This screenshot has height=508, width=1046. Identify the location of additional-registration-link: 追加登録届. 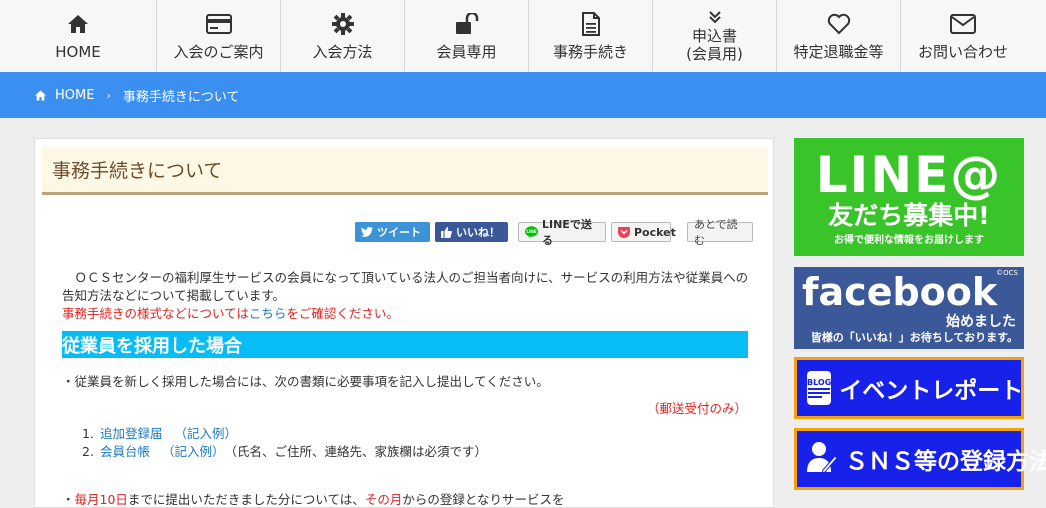
(131, 434).